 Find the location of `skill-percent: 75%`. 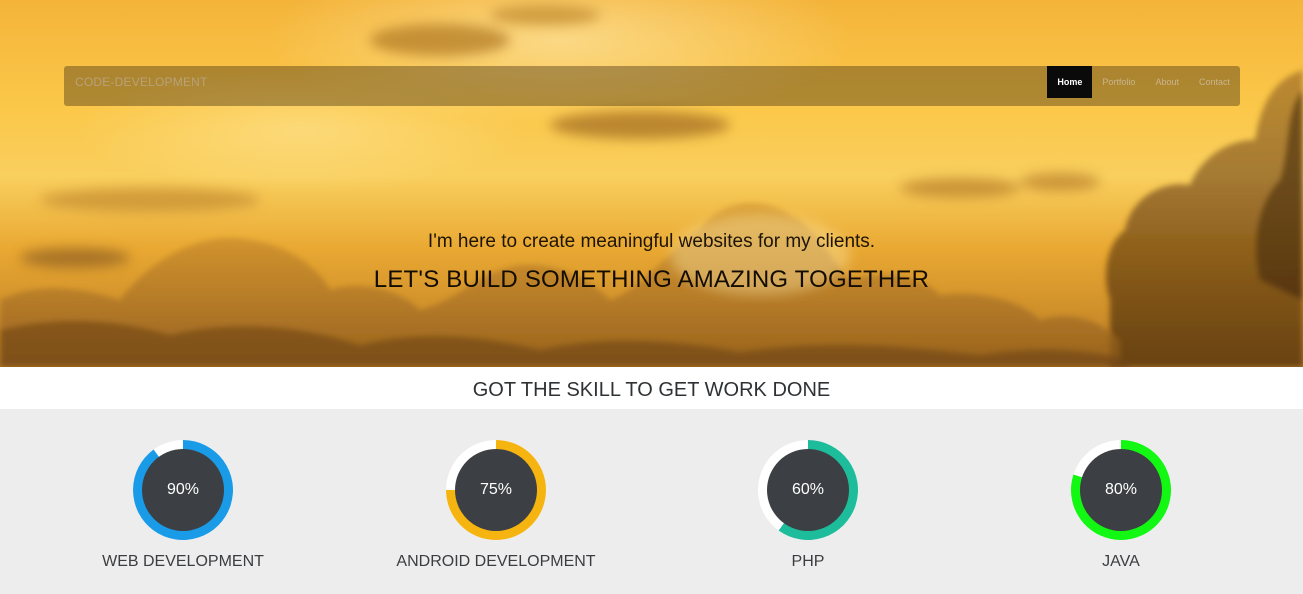

skill-percent: 75% is located at coordinates (496, 489).